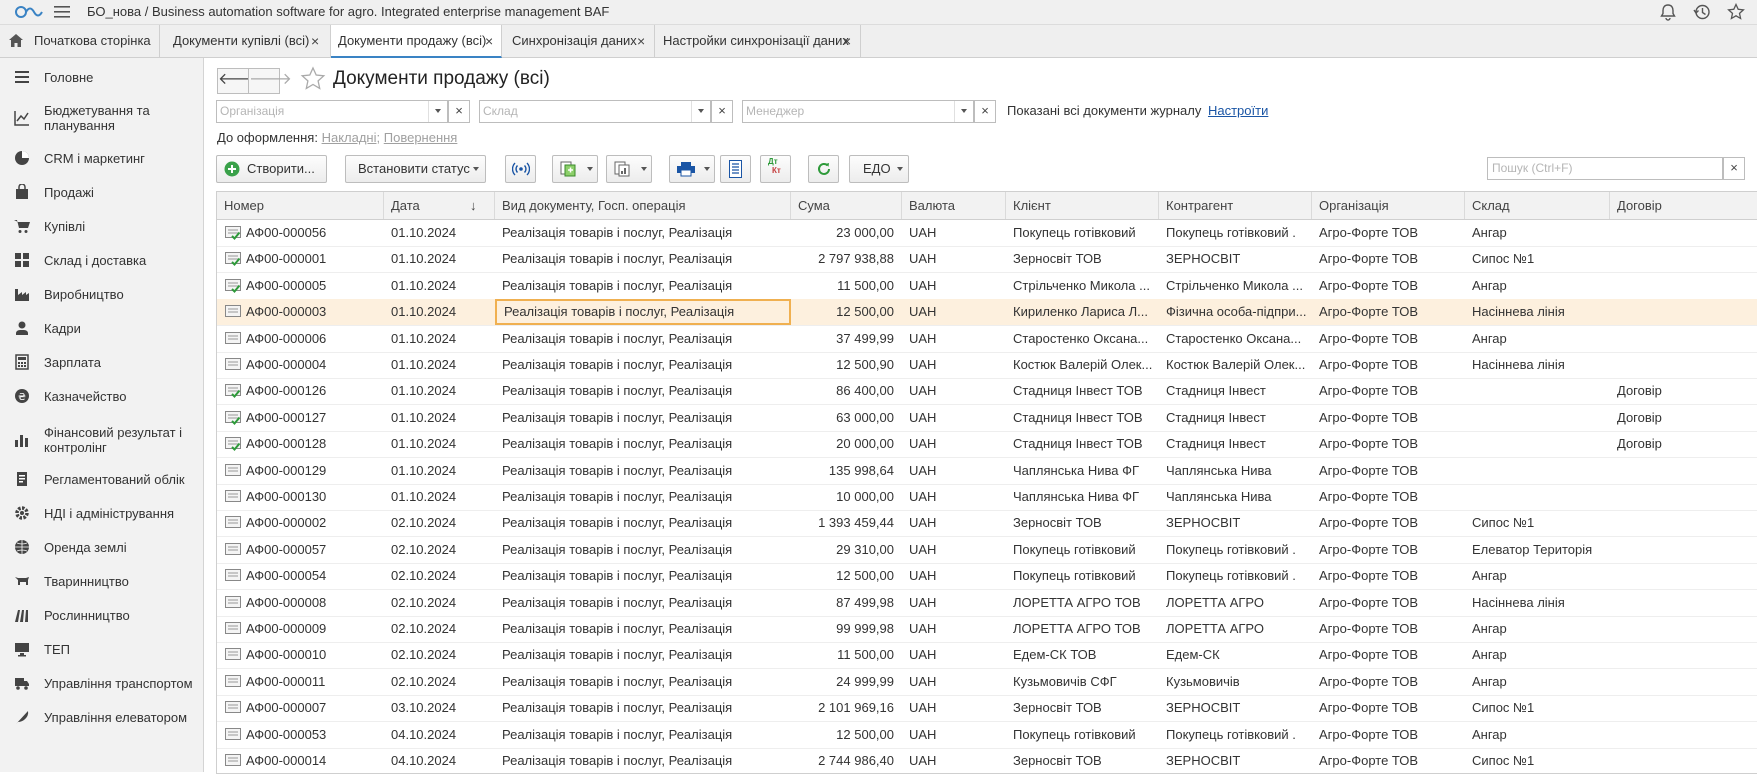 This screenshot has width=1757, height=774. Describe the element at coordinates (311, 550) in the screenshot. I see `cell-number: АФ00-000057` at that location.